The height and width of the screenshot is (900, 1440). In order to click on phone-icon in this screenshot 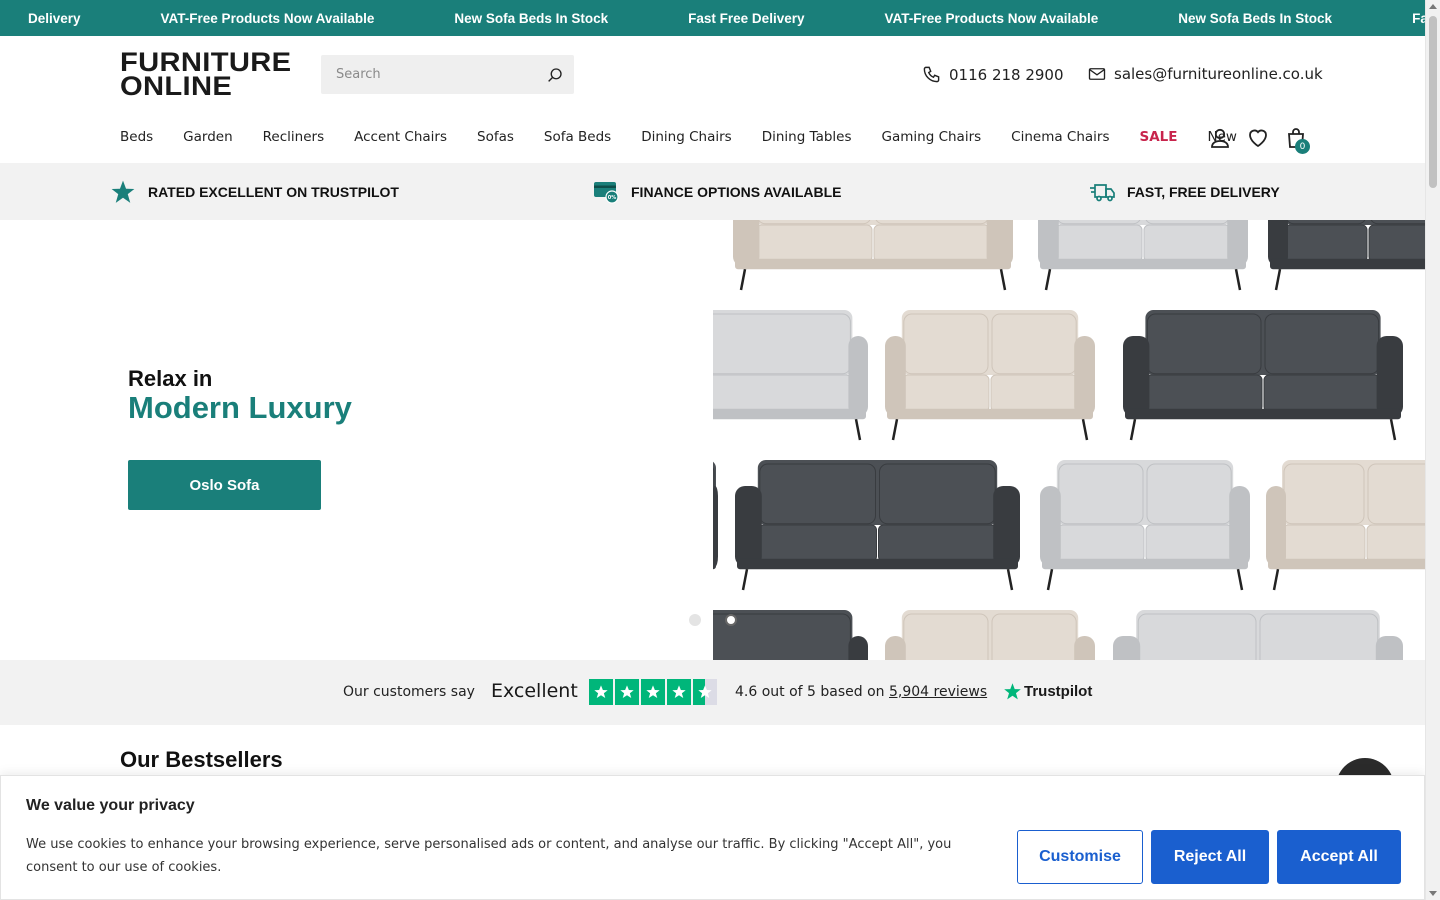, I will do `click(931, 74)`.